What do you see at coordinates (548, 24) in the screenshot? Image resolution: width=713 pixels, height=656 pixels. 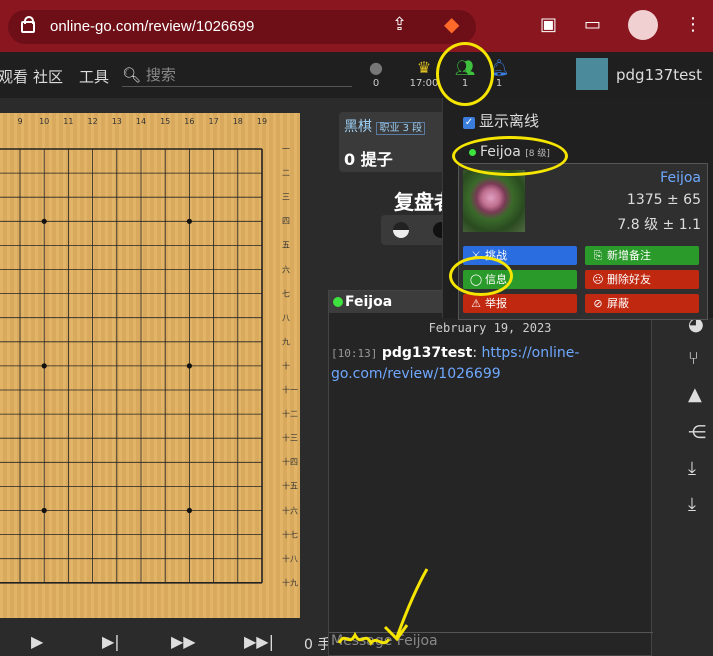 I see `sidebar-toggle-icon: ▣` at bounding box center [548, 24].